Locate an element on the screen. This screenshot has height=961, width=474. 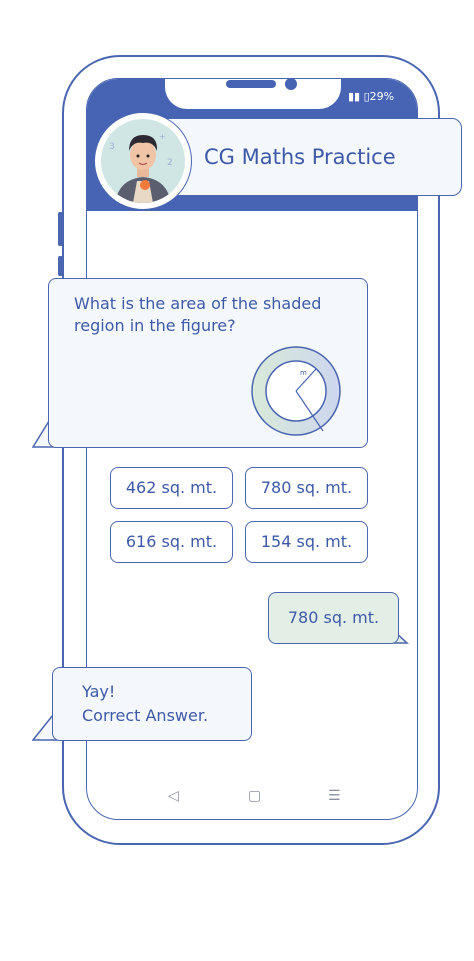
battery-level: 29% is located at coordinates (382, 96).